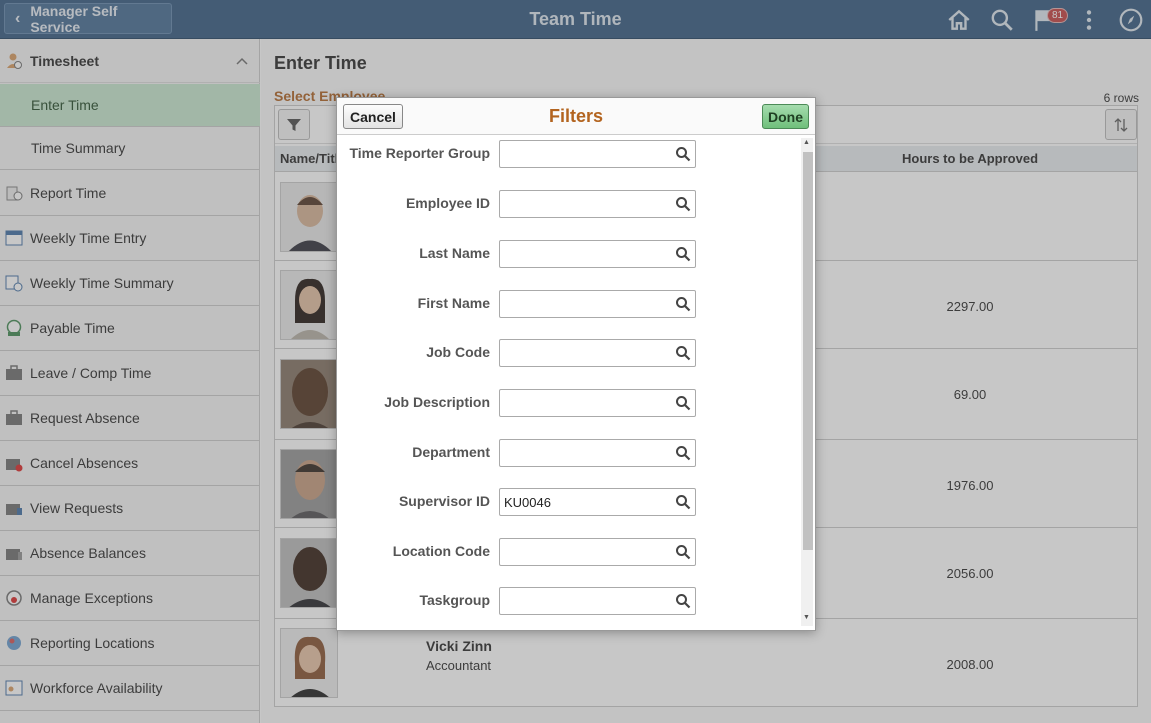  I want to click on field-label: Job Description, so click(437, 402).